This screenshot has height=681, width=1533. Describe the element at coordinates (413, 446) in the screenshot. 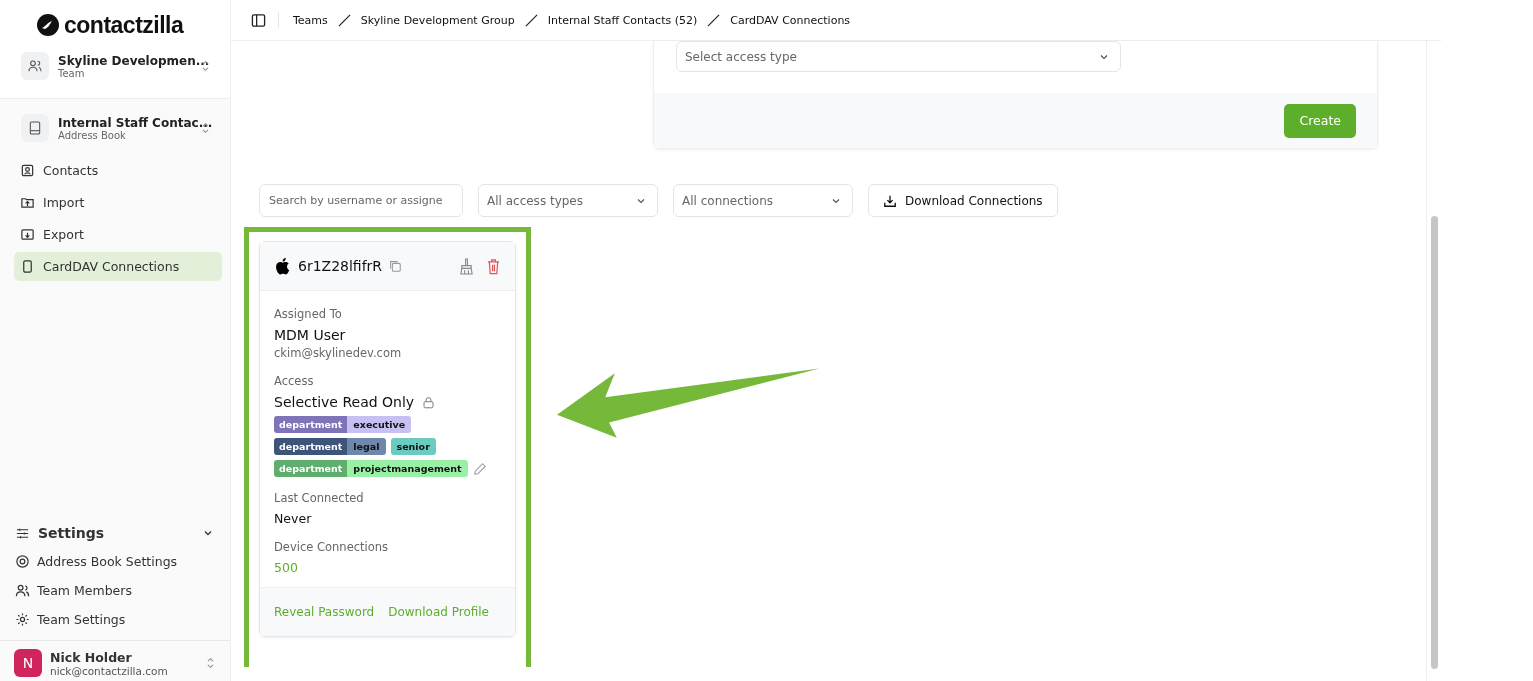

I see `filter-tag: senior` at that location.